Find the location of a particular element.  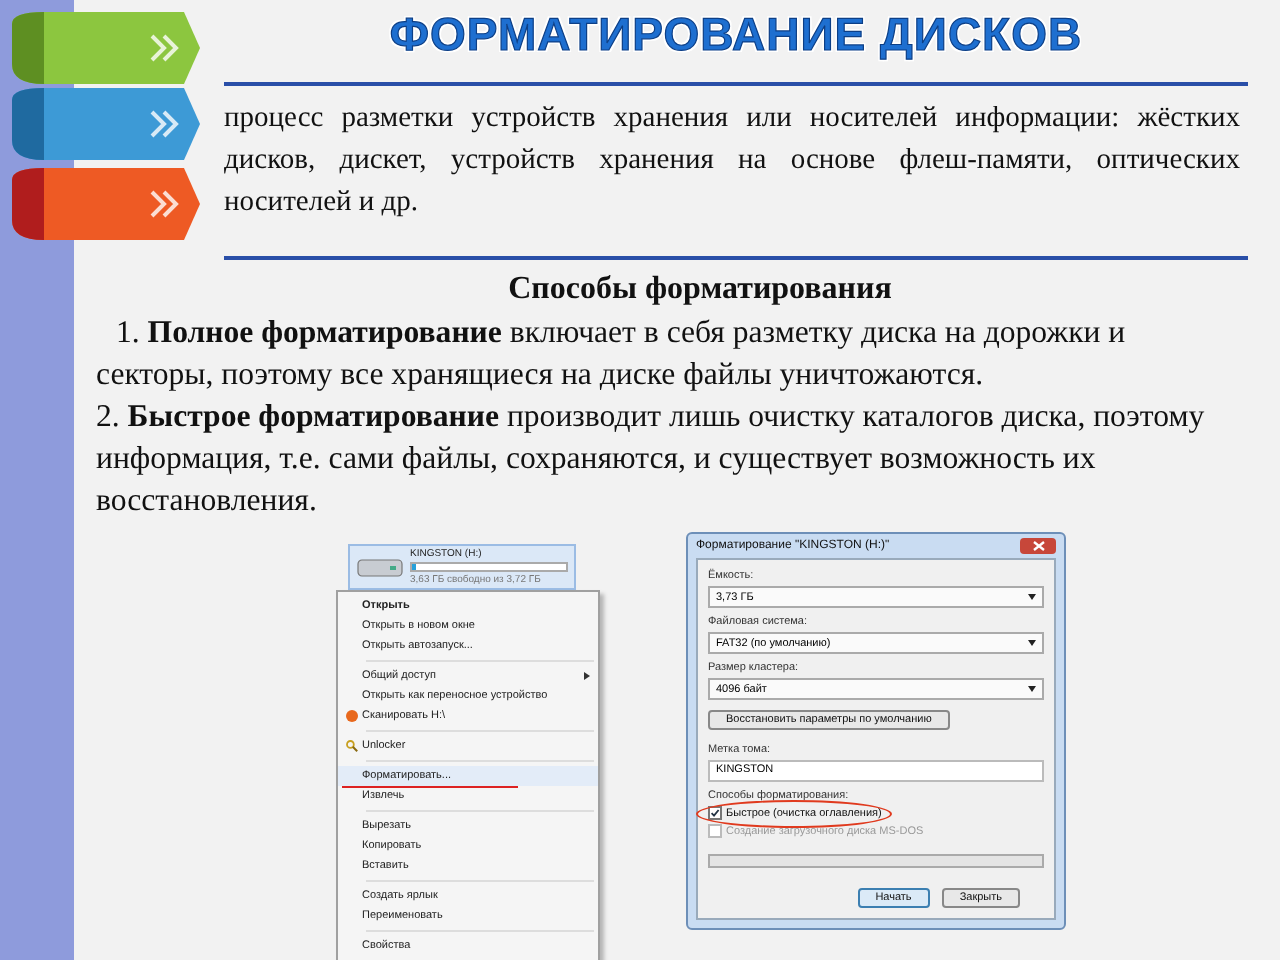

method-paragraph: 2. Быстрое форматирование производит лишь очистку каталогов диска, поэтому информация, т.е. сами файлы, сохраняются, и существует возможность их восстановления. is located at coordinates (651, 460).